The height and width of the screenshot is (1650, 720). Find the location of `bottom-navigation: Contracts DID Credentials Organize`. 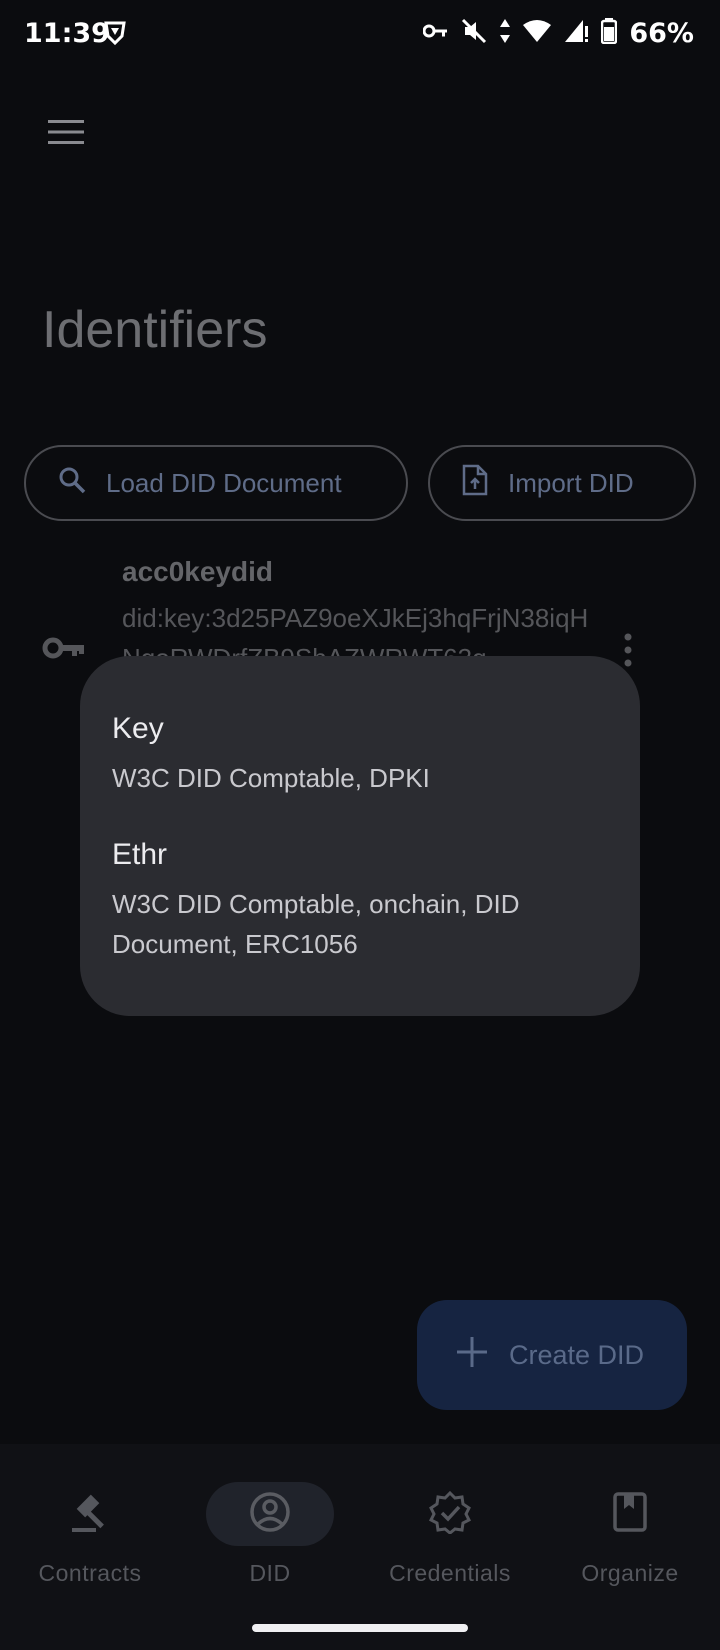

bottom-navigation: Contracts DID Credentials Organize is located at coordinates (360, 1547).